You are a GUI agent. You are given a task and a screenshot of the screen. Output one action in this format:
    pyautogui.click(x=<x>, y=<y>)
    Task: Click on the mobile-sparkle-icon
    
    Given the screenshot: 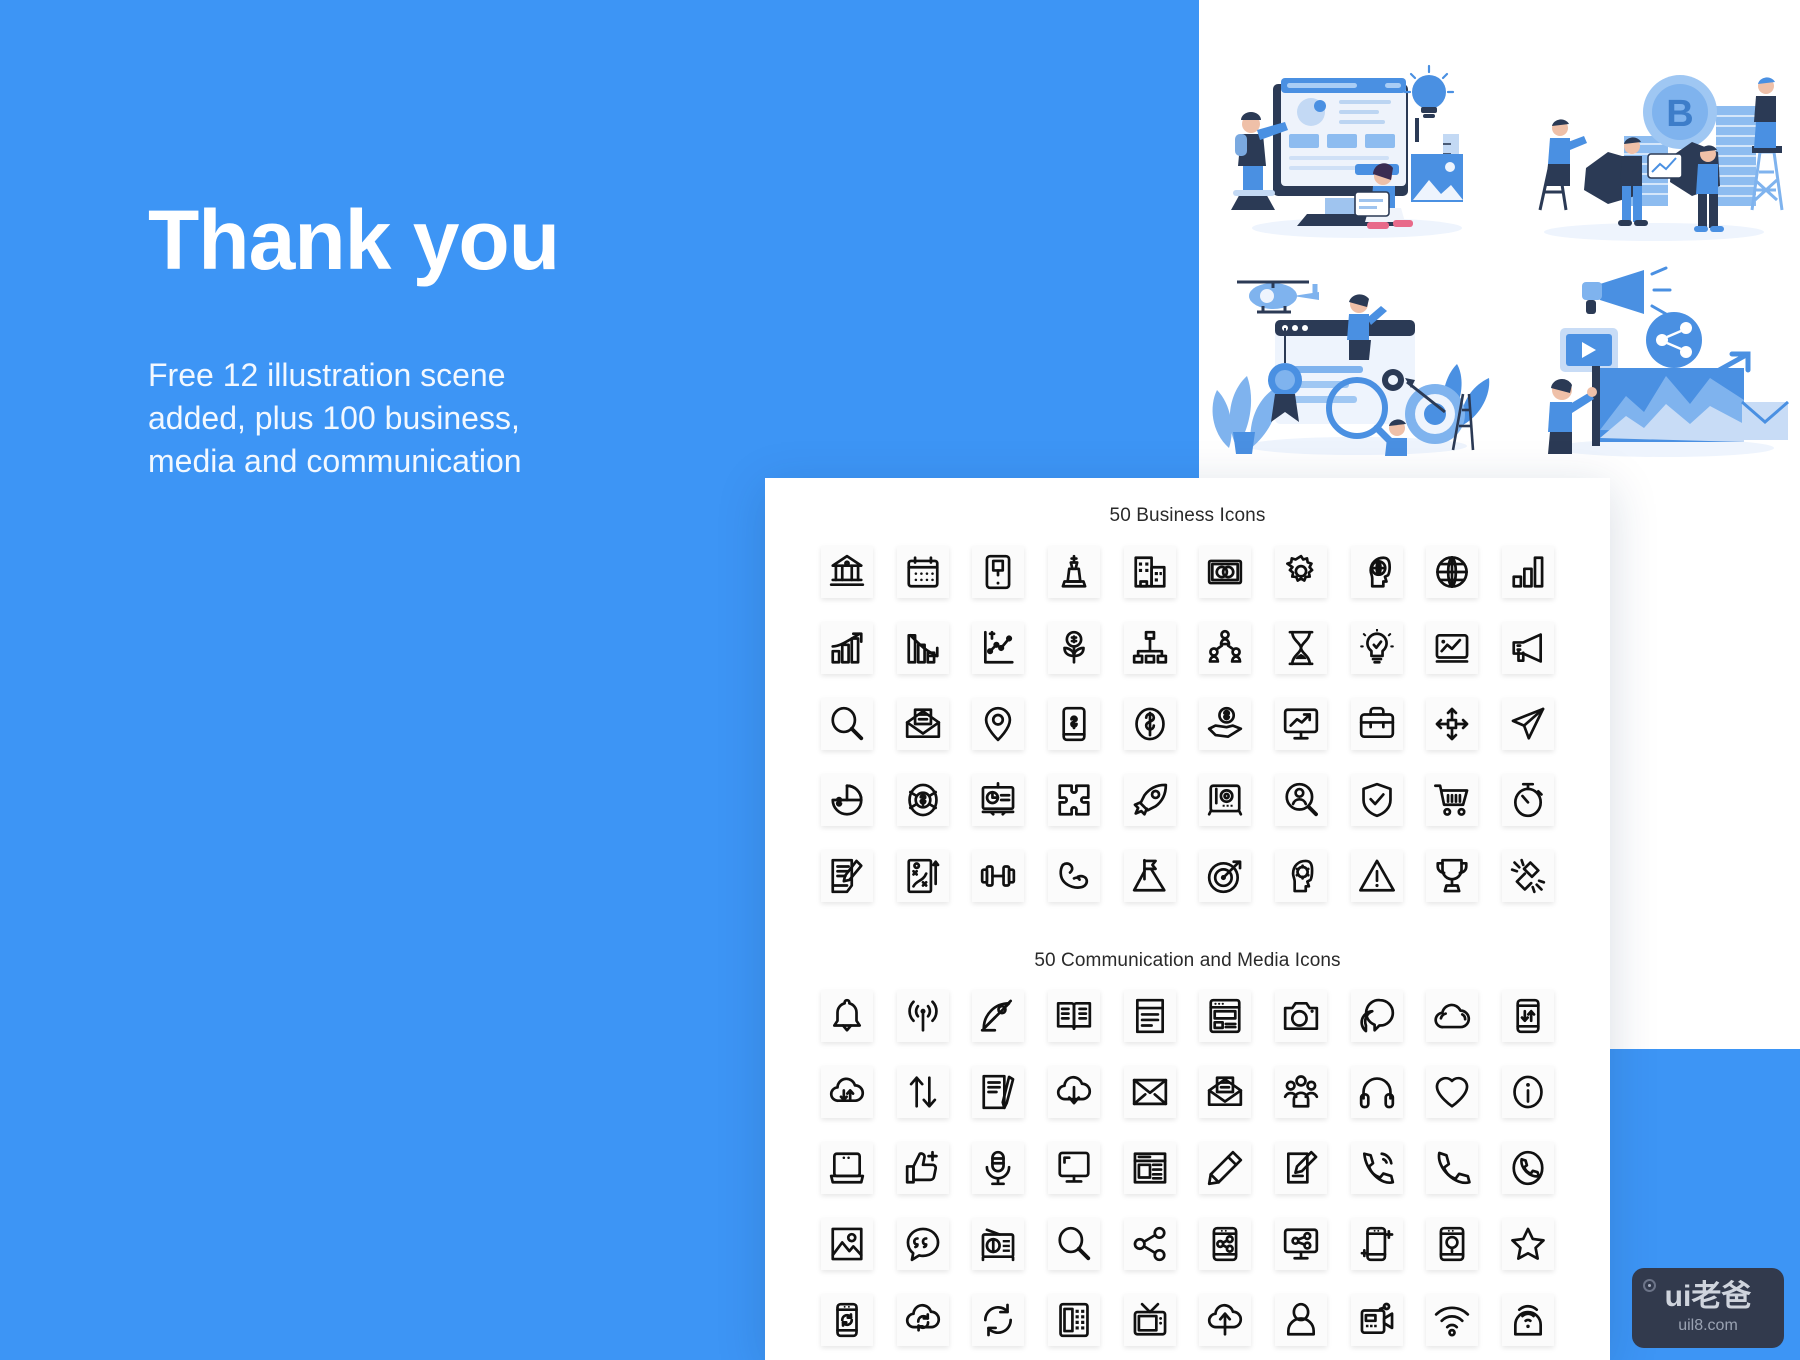 What is the action you would take?
    pyautogui.click(x=1376, y=1244)
    